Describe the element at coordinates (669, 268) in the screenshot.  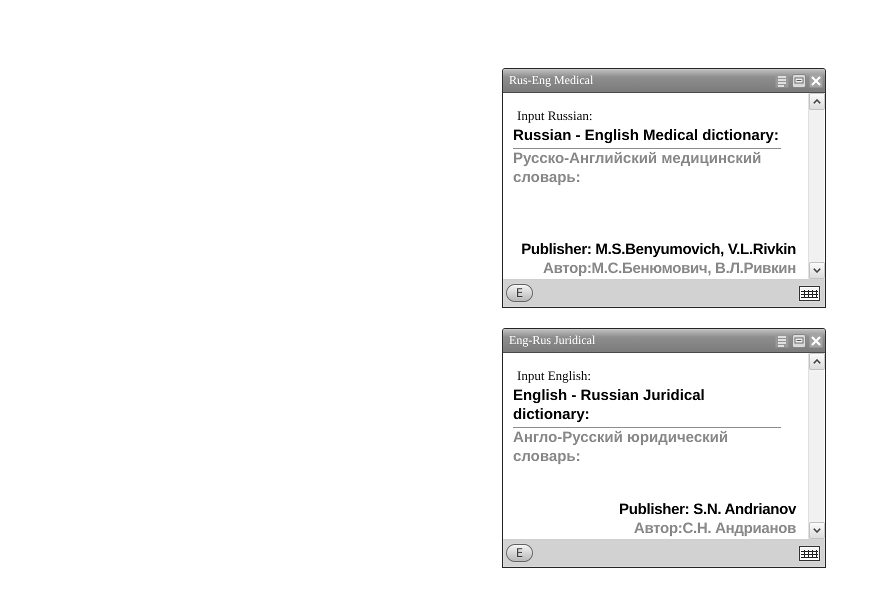
I see `author-text: Автор:М.С.Бенюмович, В.Л.Ривкин` at that location.